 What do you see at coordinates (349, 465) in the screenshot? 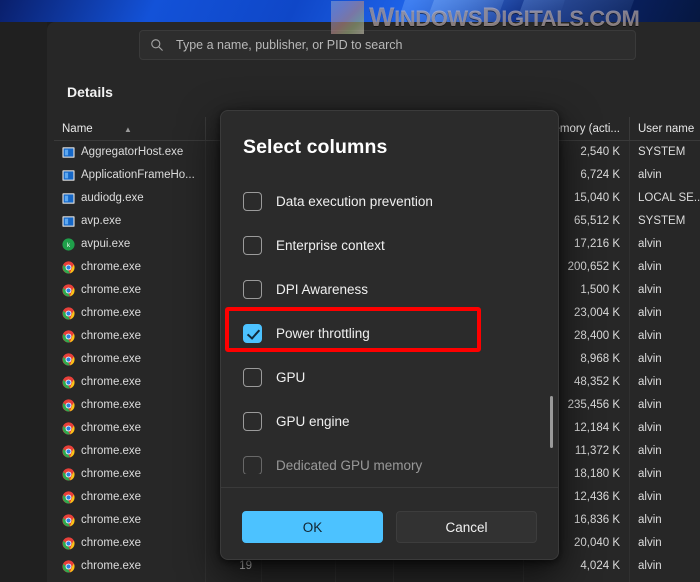
I see `column-option-label: Dedicated GPU memory` at bounding box center [349, 465].